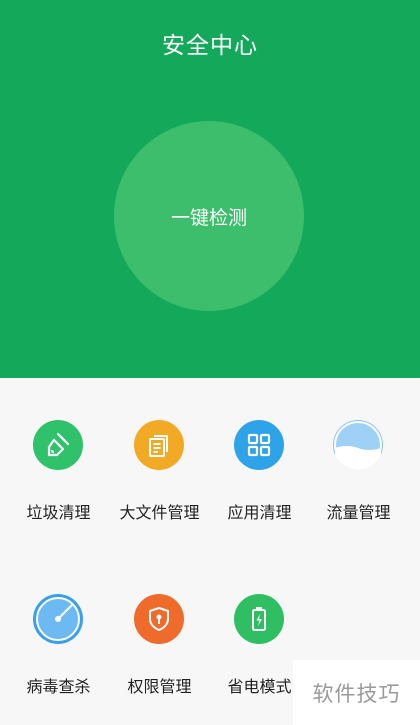  Describe the element at coordinates (58, 686) in the screenshot. I see `tool-label: 病毒查杀` at that location.